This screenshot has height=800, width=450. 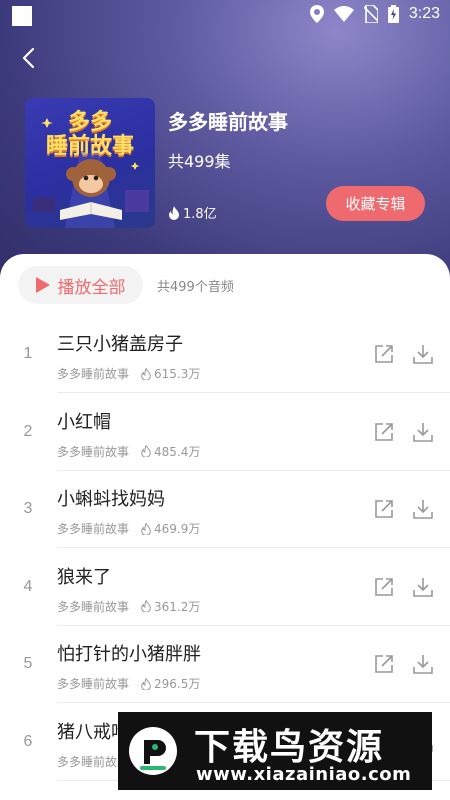 I want to click on wifi-icon, so click(x=343, y=14).